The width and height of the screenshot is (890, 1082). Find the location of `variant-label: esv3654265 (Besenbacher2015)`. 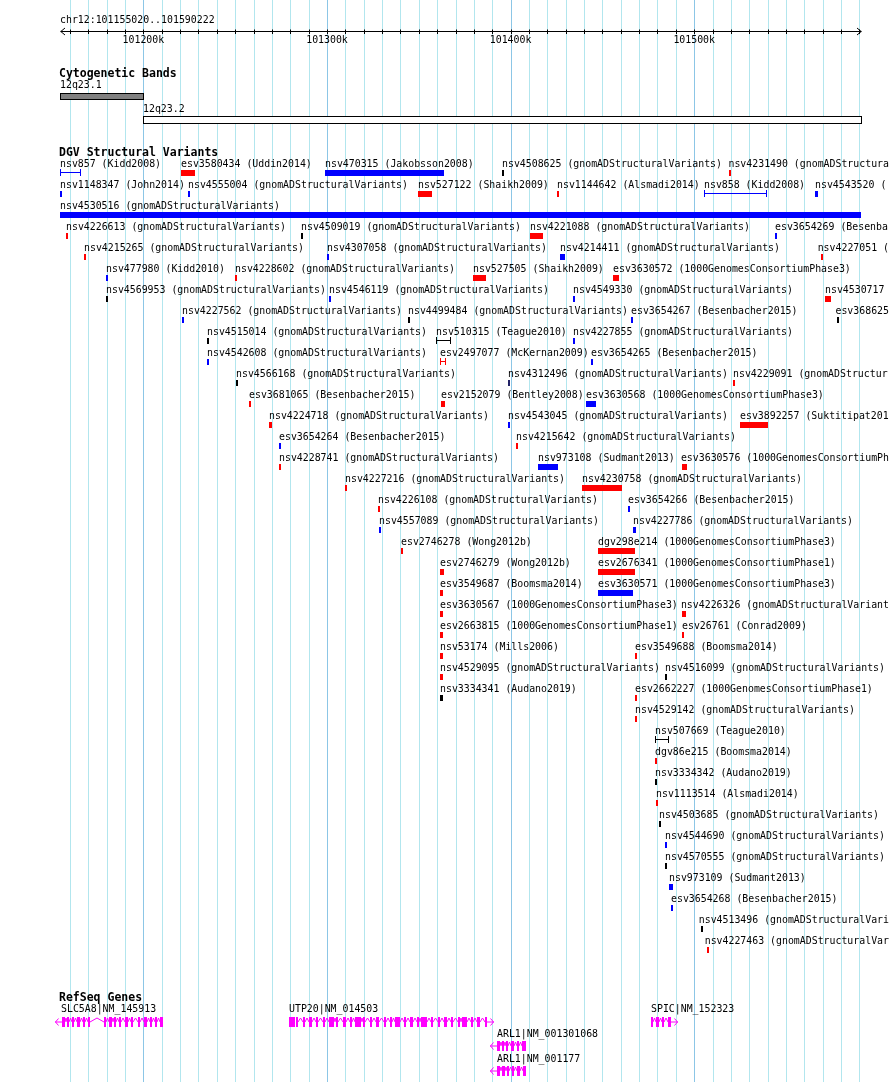

variant-label: esv3654265 (Besenbacher2015) is located at coordinates (674, 352).